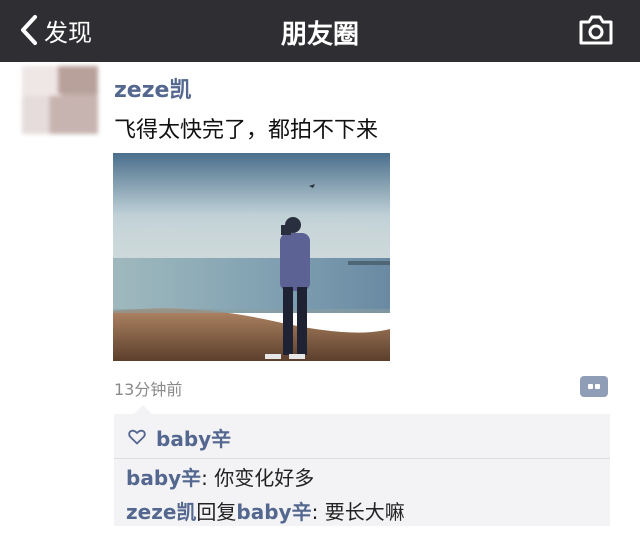 The width and height of the screenshot is (640, 536). I want to click on reply-word: 回复, so click(216, 512).